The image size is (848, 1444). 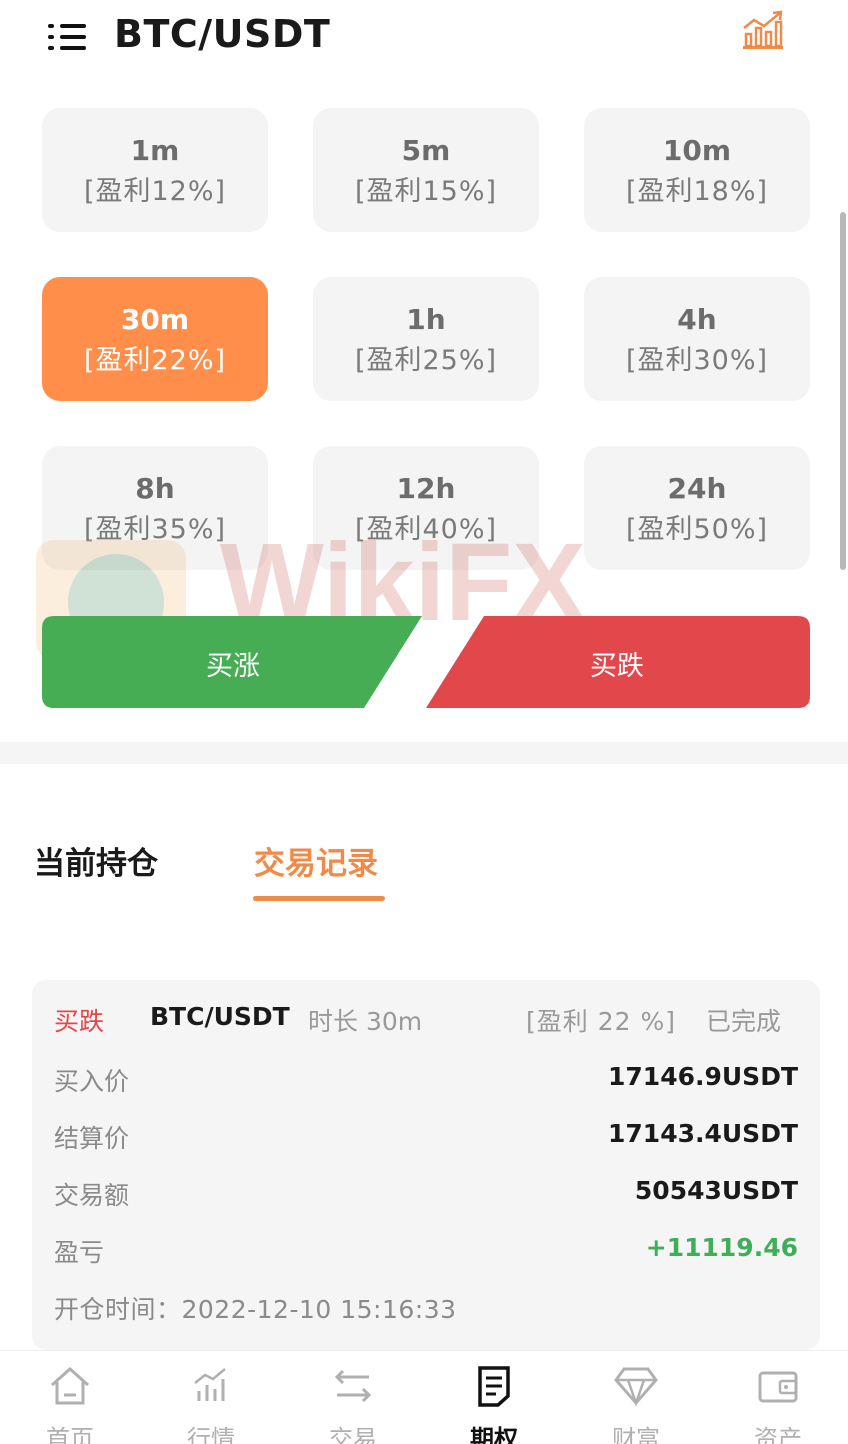 I want to click on nav-home: 首页, so click(x=70, y=1397).